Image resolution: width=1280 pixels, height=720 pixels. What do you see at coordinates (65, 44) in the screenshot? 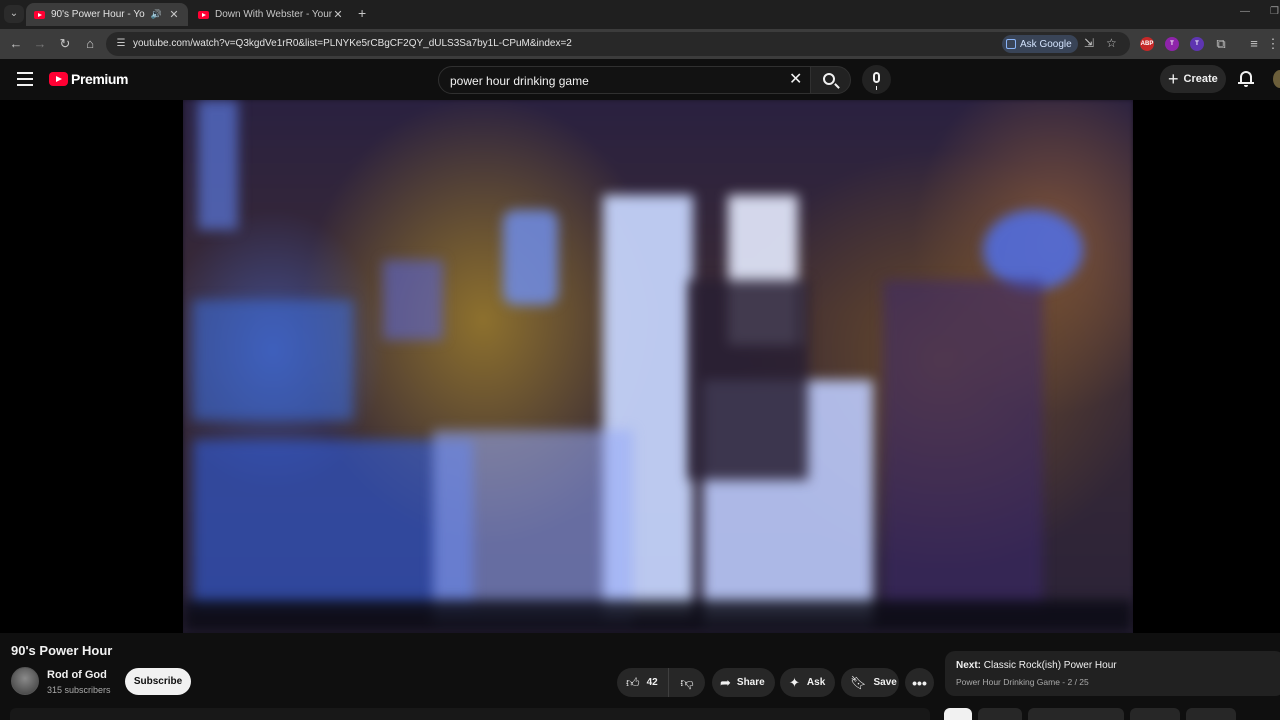
I see `reload-icon: ↻` at bounding box center [65, 44].